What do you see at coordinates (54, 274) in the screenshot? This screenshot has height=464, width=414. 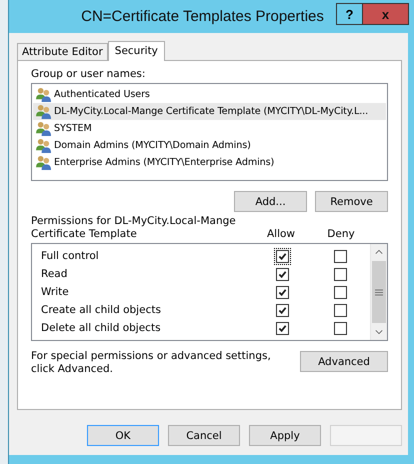 I see `permission-name: Read` at bounding box center [54, 274].